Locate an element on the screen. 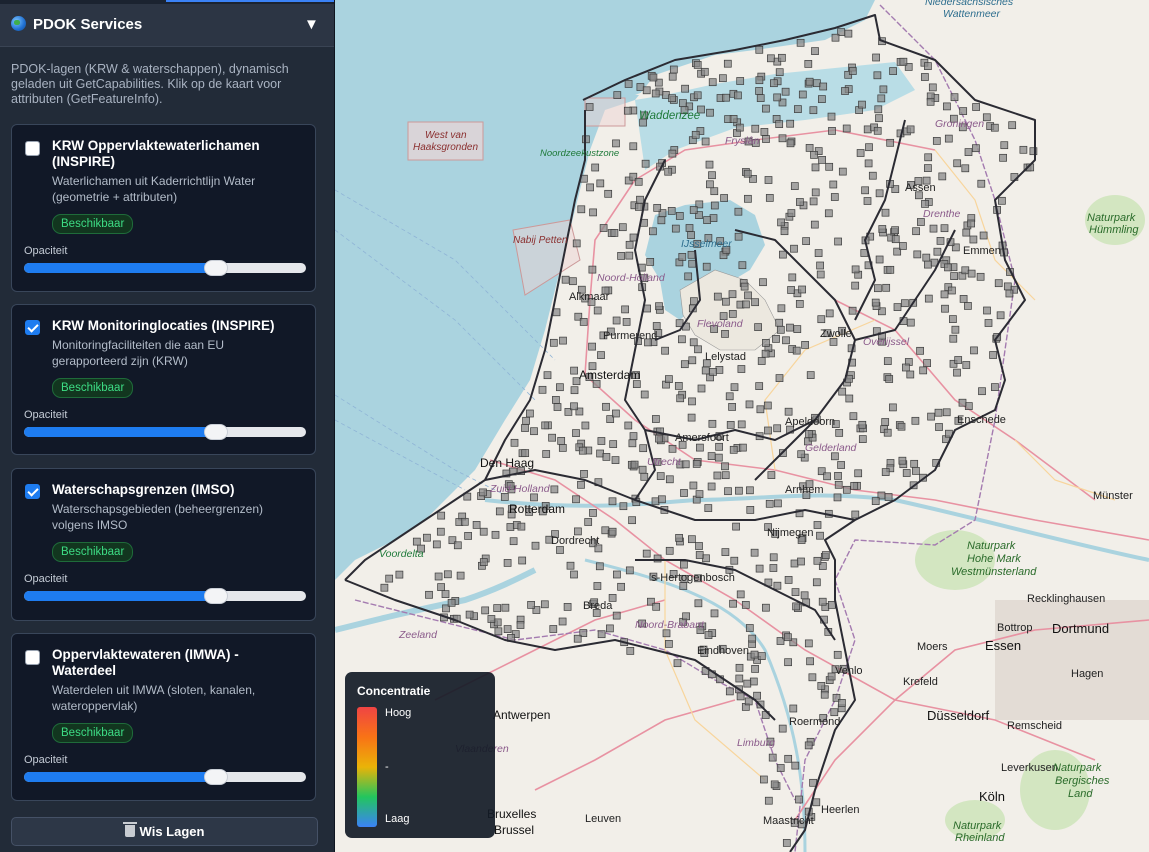 Image resolution: width=1149 pixels, height=852 pixels. layer-name: KRW Oppervlaktewaterlichamen (INSPIRE) is located at coordinates (156, 153).